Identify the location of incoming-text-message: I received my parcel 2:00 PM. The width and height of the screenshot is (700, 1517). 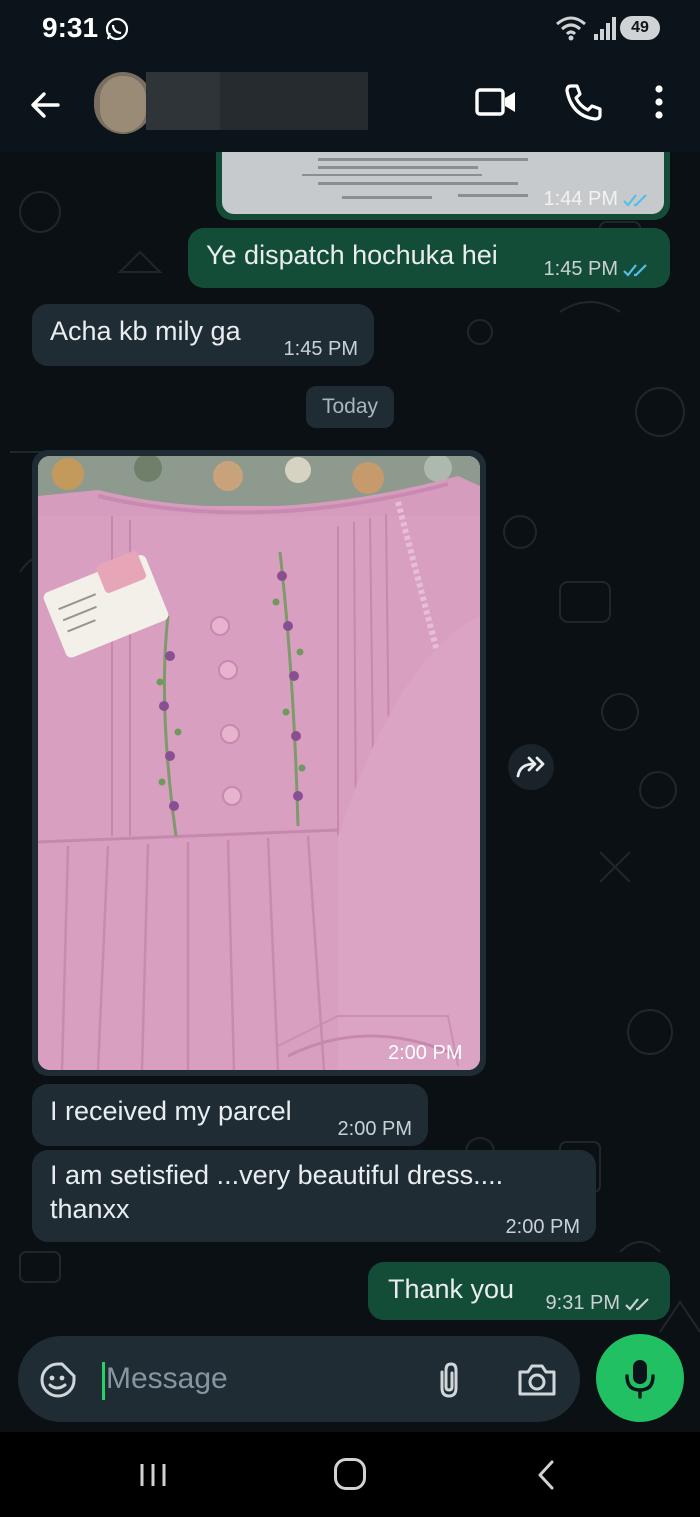
(230, 1115).